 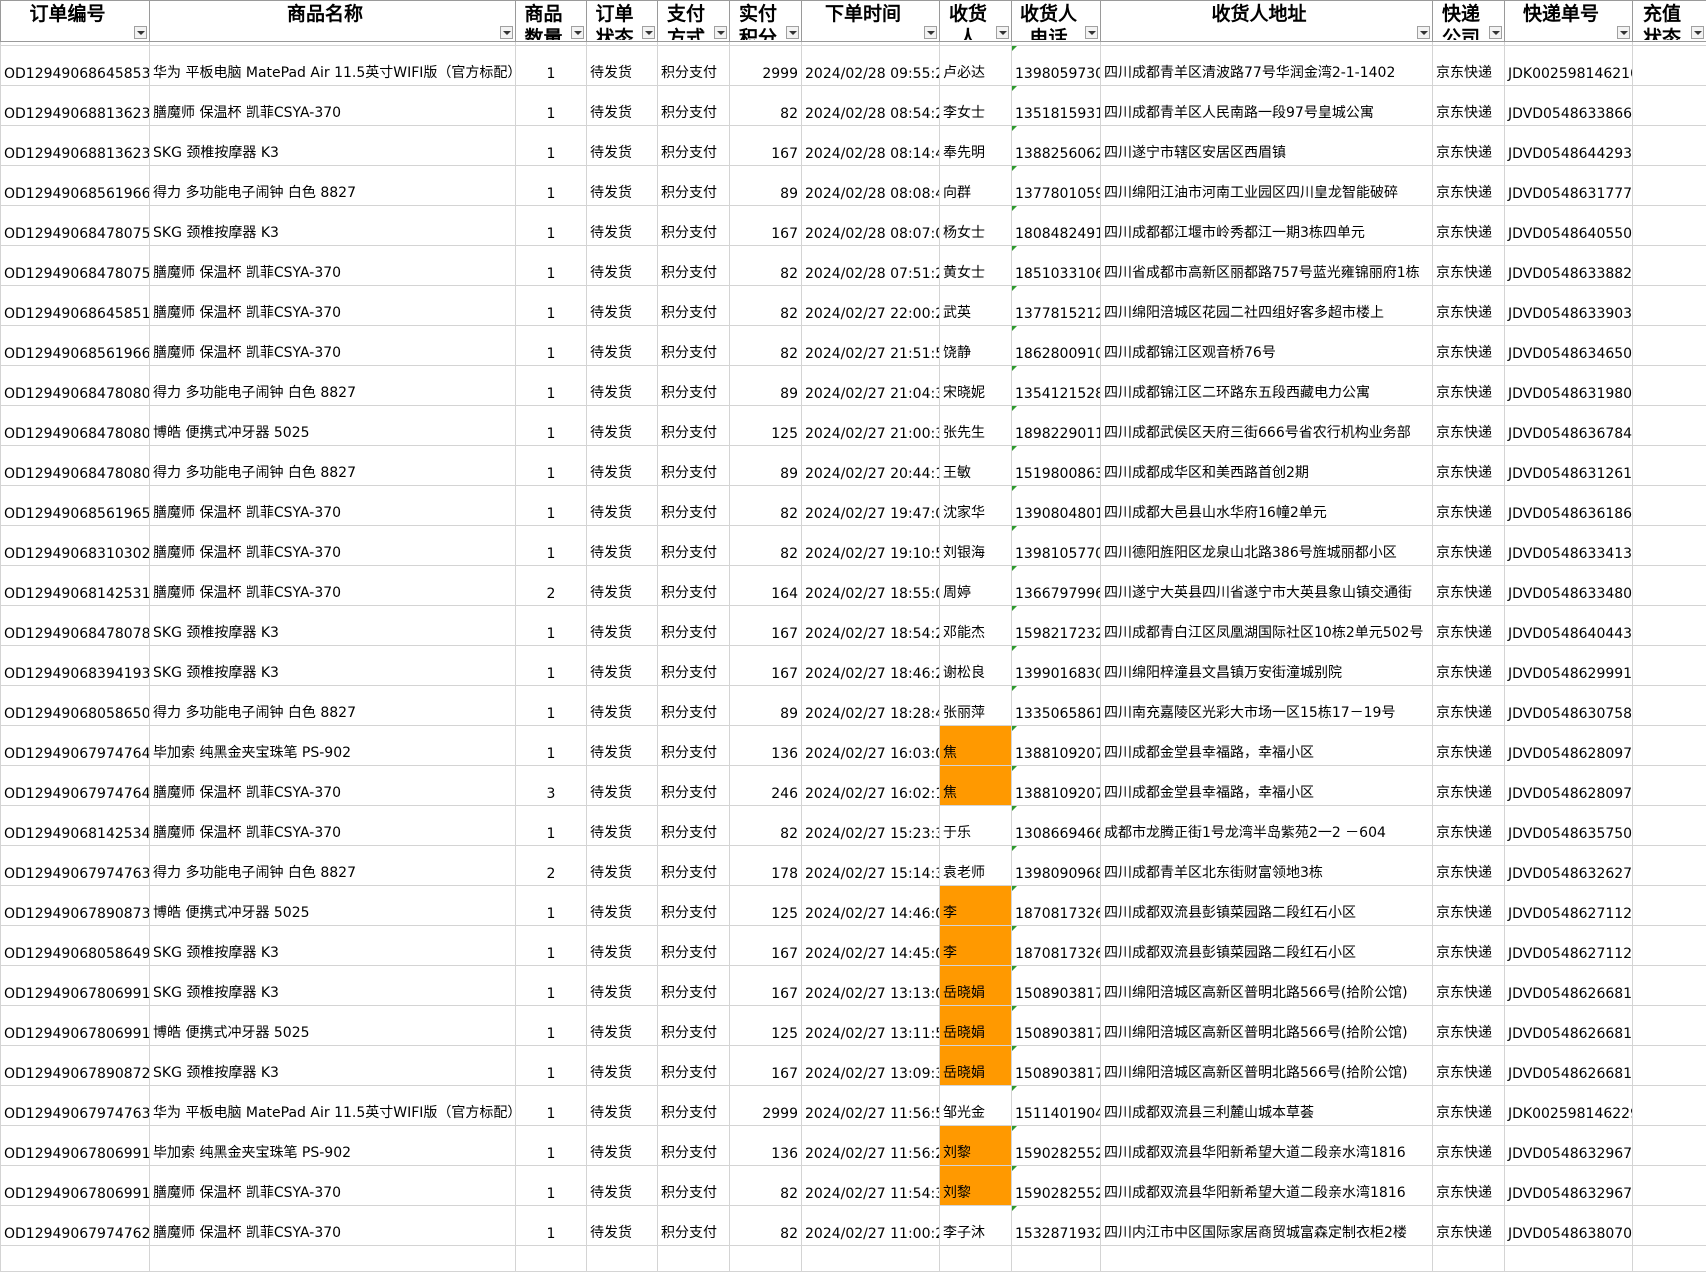 I want to click on cell-order_id: OD1294906847807890, so click(x=75, y=625).